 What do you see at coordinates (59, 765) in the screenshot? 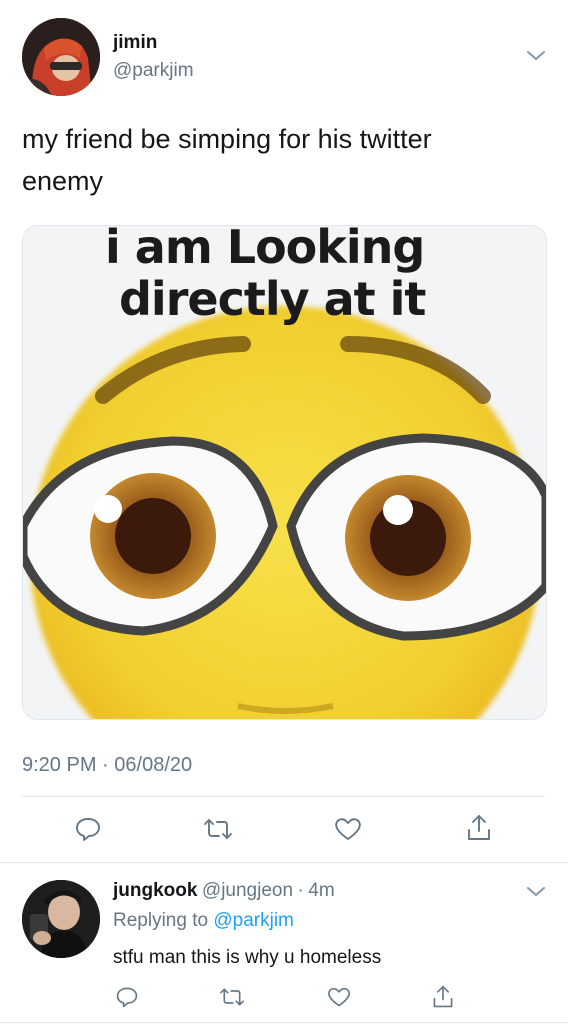
I see `tweet-time: 9:20 PM` at bounding box center [59, 765].